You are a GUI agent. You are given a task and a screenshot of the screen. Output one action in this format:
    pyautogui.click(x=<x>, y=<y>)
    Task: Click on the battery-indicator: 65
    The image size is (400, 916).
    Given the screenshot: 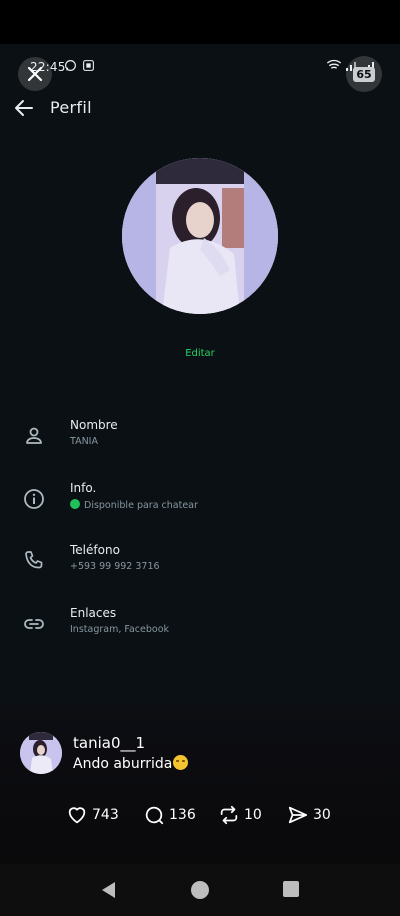 What is the action you would take?
    pyautogui.click(x=364, y=74)
    